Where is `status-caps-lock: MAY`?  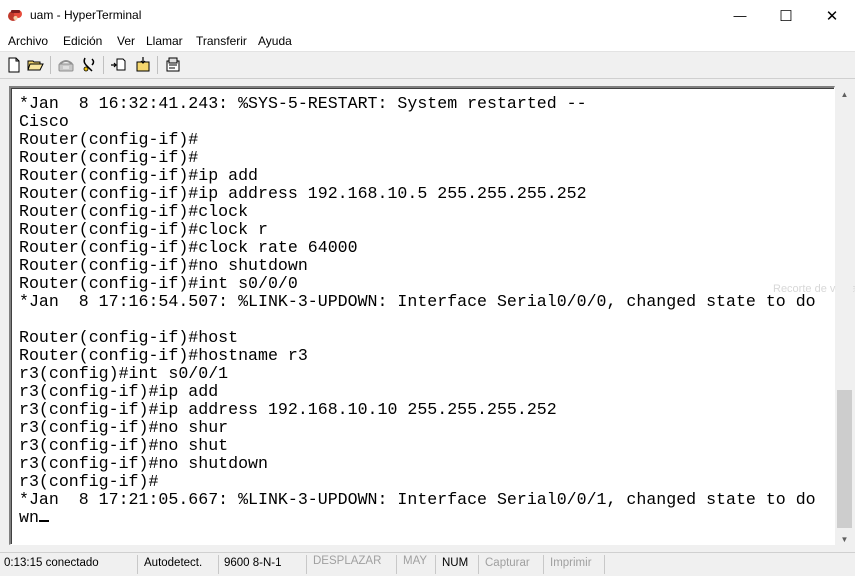
status-caps-lock: MAY is located at coordinates (415, 561).